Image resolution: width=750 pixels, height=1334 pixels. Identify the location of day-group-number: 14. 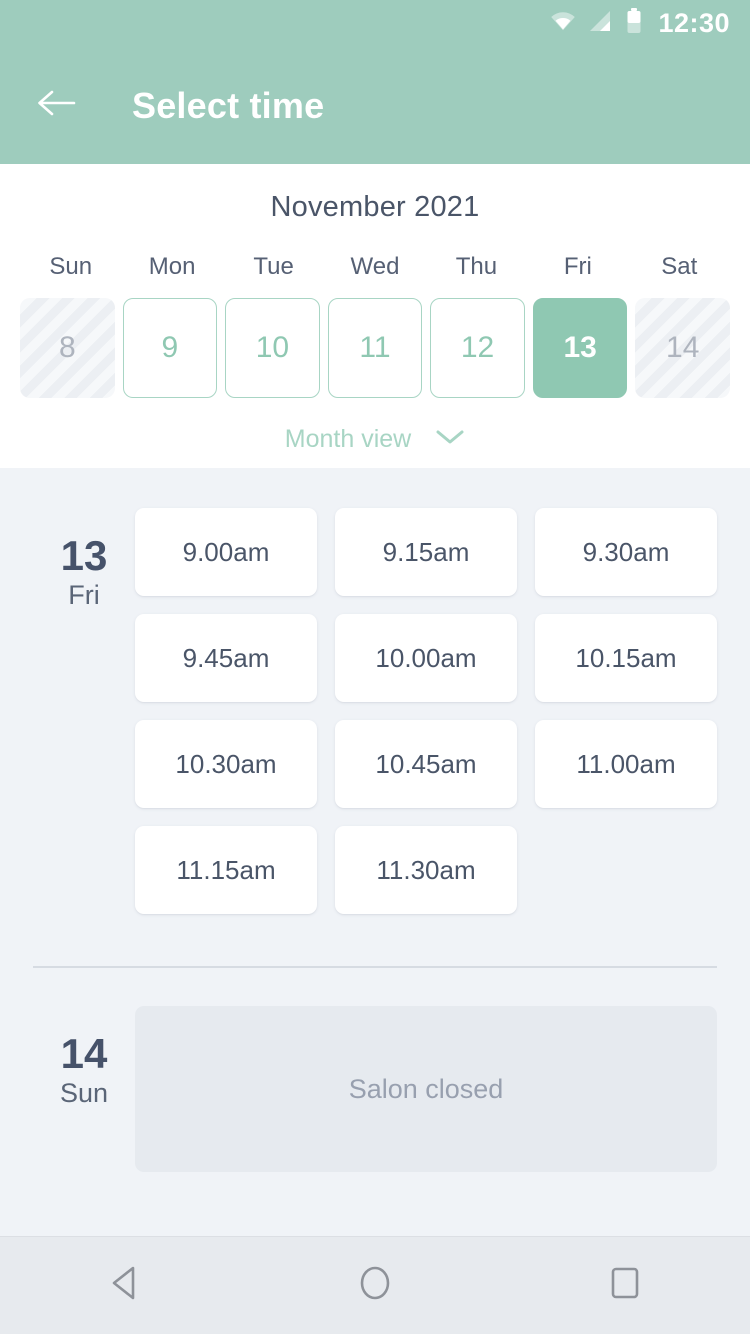
(84, 1053).